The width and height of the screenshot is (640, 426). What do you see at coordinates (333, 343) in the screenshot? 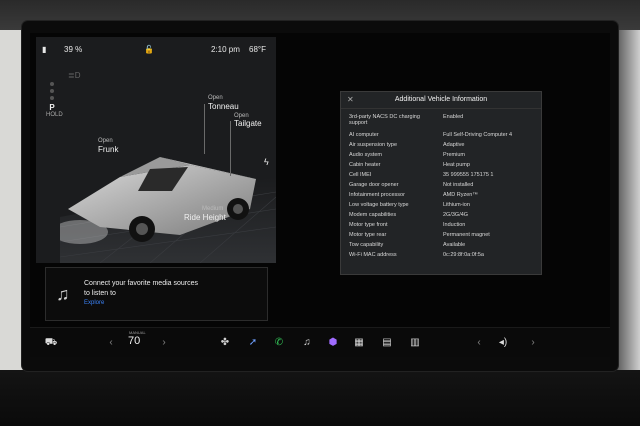
I see `toybox-icon: ⬢` at bounding box center [333, 343].